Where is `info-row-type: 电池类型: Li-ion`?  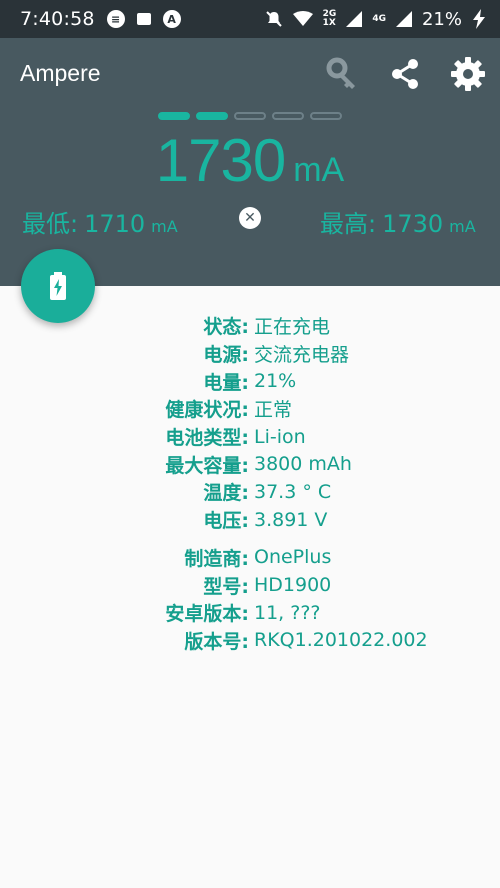
info-row-type: 电池类型: Li-ion is located at coordinates (250, 437).